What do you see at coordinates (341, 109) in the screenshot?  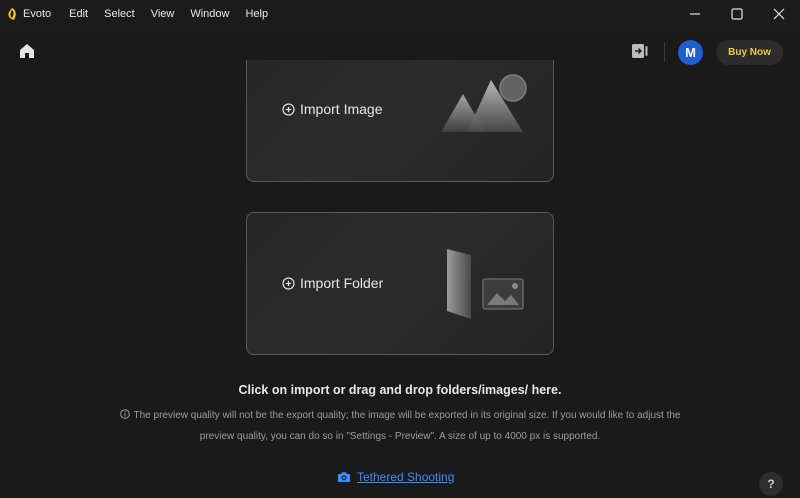 I see `import-image-label: Import Image` at bounding box center [341, 109].